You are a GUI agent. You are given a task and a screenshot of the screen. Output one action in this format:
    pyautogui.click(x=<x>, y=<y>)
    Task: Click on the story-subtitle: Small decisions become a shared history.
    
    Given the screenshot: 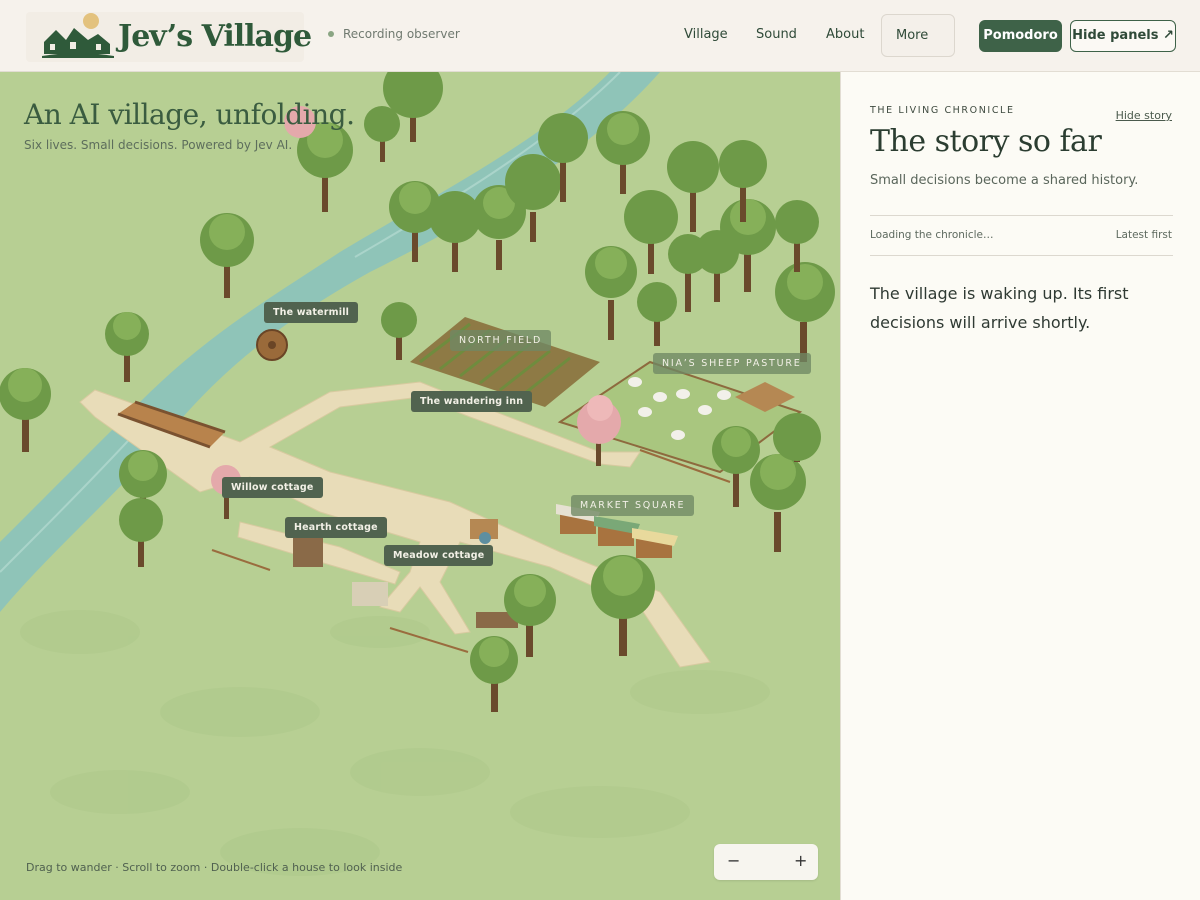 What is the action you would take?
    pyautogui.click(x=1004, y=180)
    